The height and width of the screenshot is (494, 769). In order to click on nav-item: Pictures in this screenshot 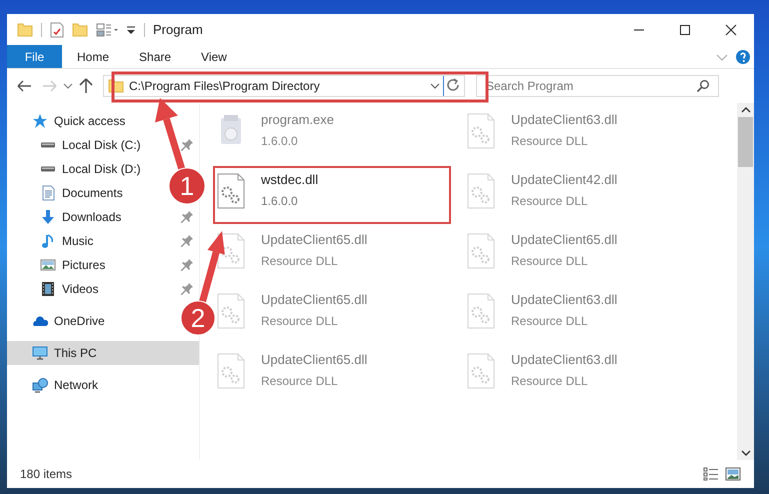, I will do `click(103, 265)`.